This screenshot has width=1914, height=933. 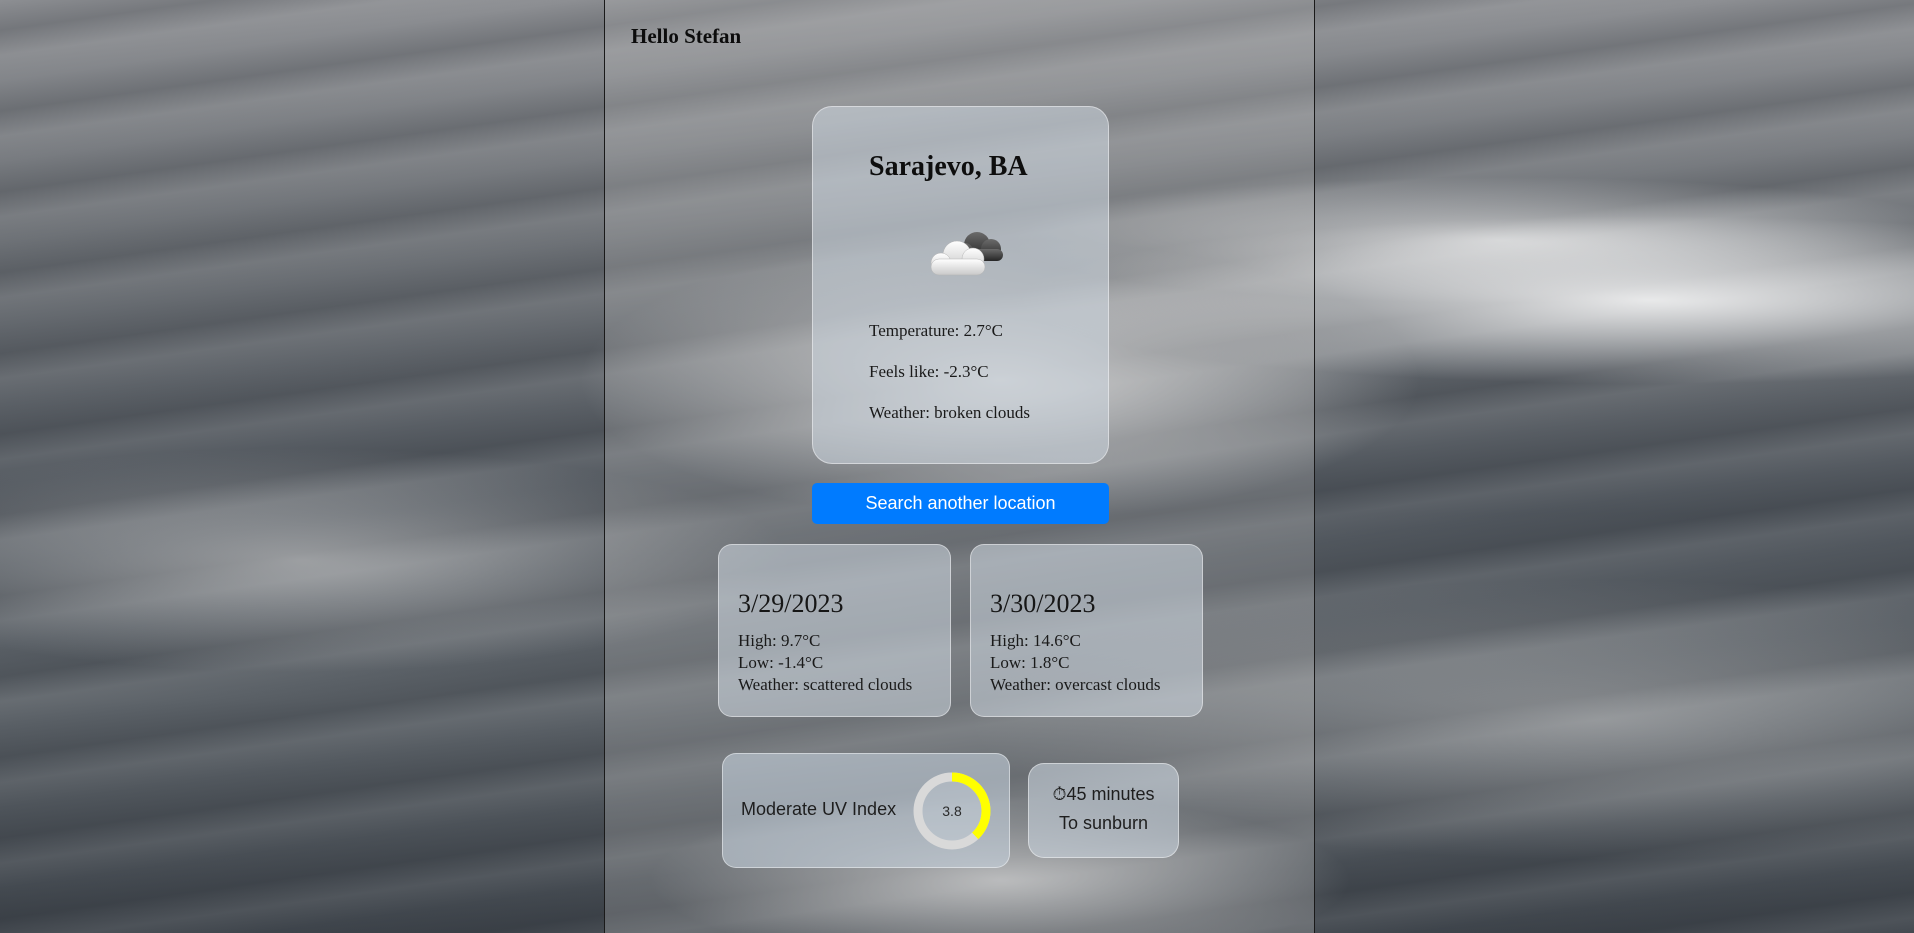 What do you see at coordinates (781, 662) in the screenshot?
I see `forecast-low: Low: -1.4°C` at bounding box center [781, 662].